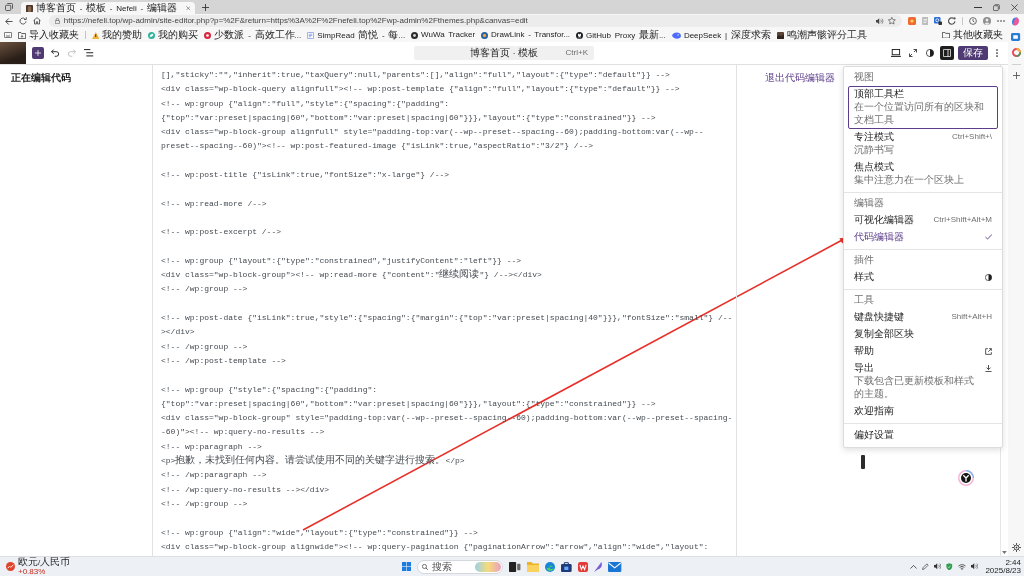 This screenshot has width=1024, height=576. What do you see at coordinates (919, 114) in the screenshot?
I see `menu-item-description: 在一个位置访问所有的区块和文档工具` at bounding box center [919, 114].